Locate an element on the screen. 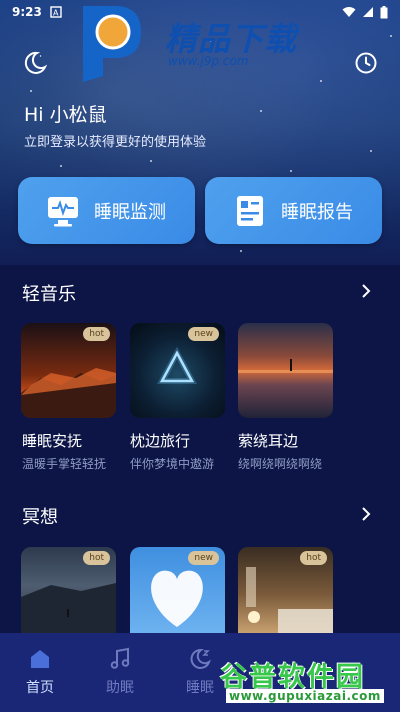 Image resolution: width=400 pixels, height=712 pixels. battery-icon is located at coordinates (384, 11).